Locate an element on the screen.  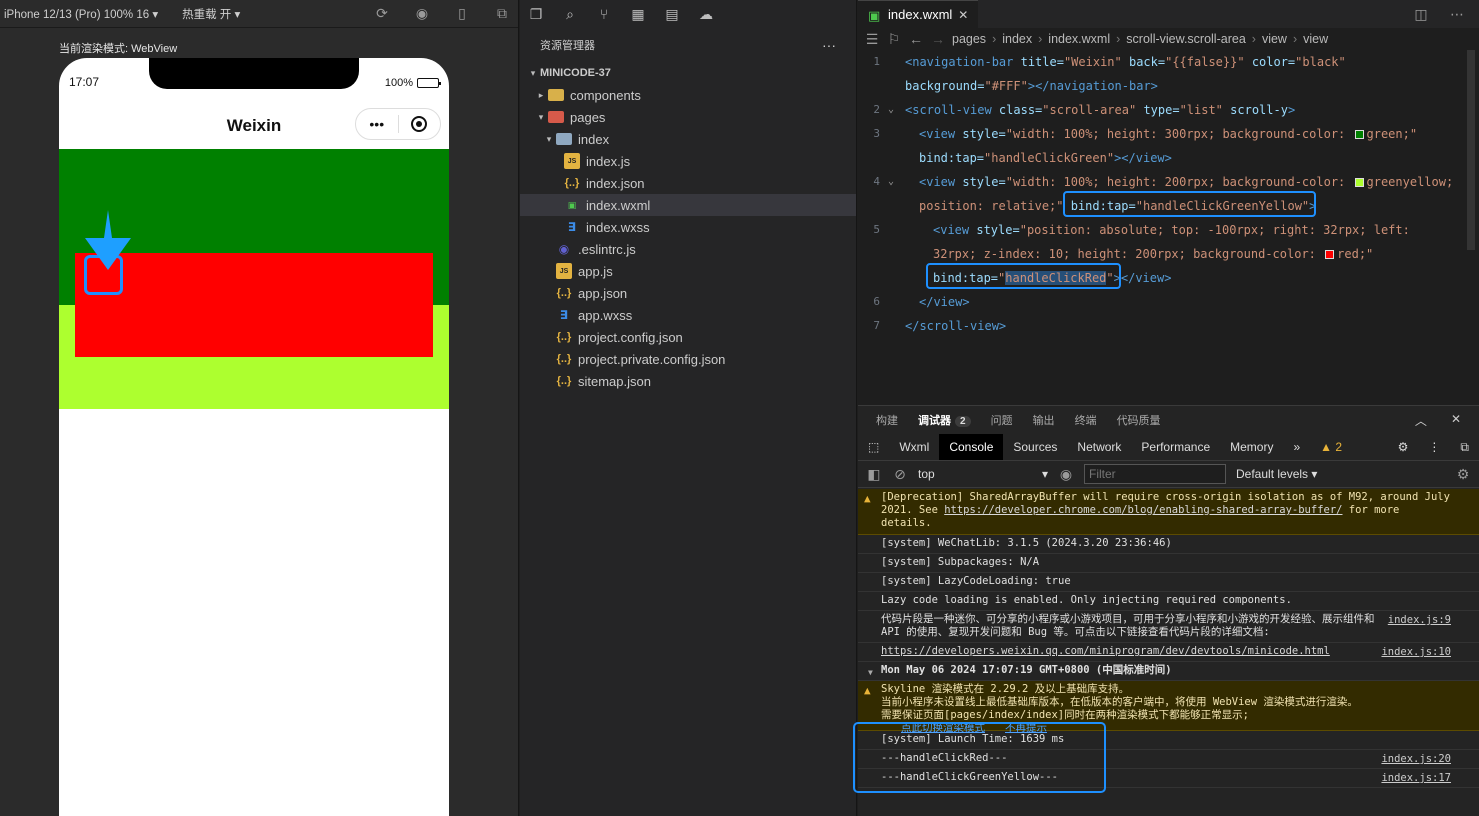
breadcrumb-item: index is located at coordinates (1017, 39).